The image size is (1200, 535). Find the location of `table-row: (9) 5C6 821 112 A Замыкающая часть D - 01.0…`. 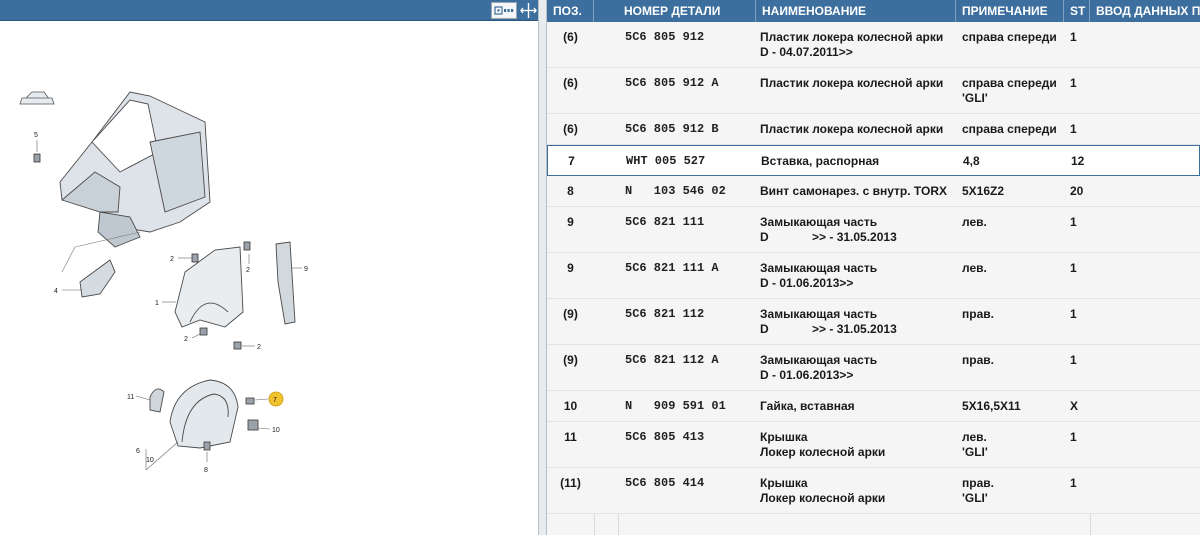

table-row: (9) 5C6 821 112 A Замыкающая часть D - 01.0… is located at coordinates (873, 368).